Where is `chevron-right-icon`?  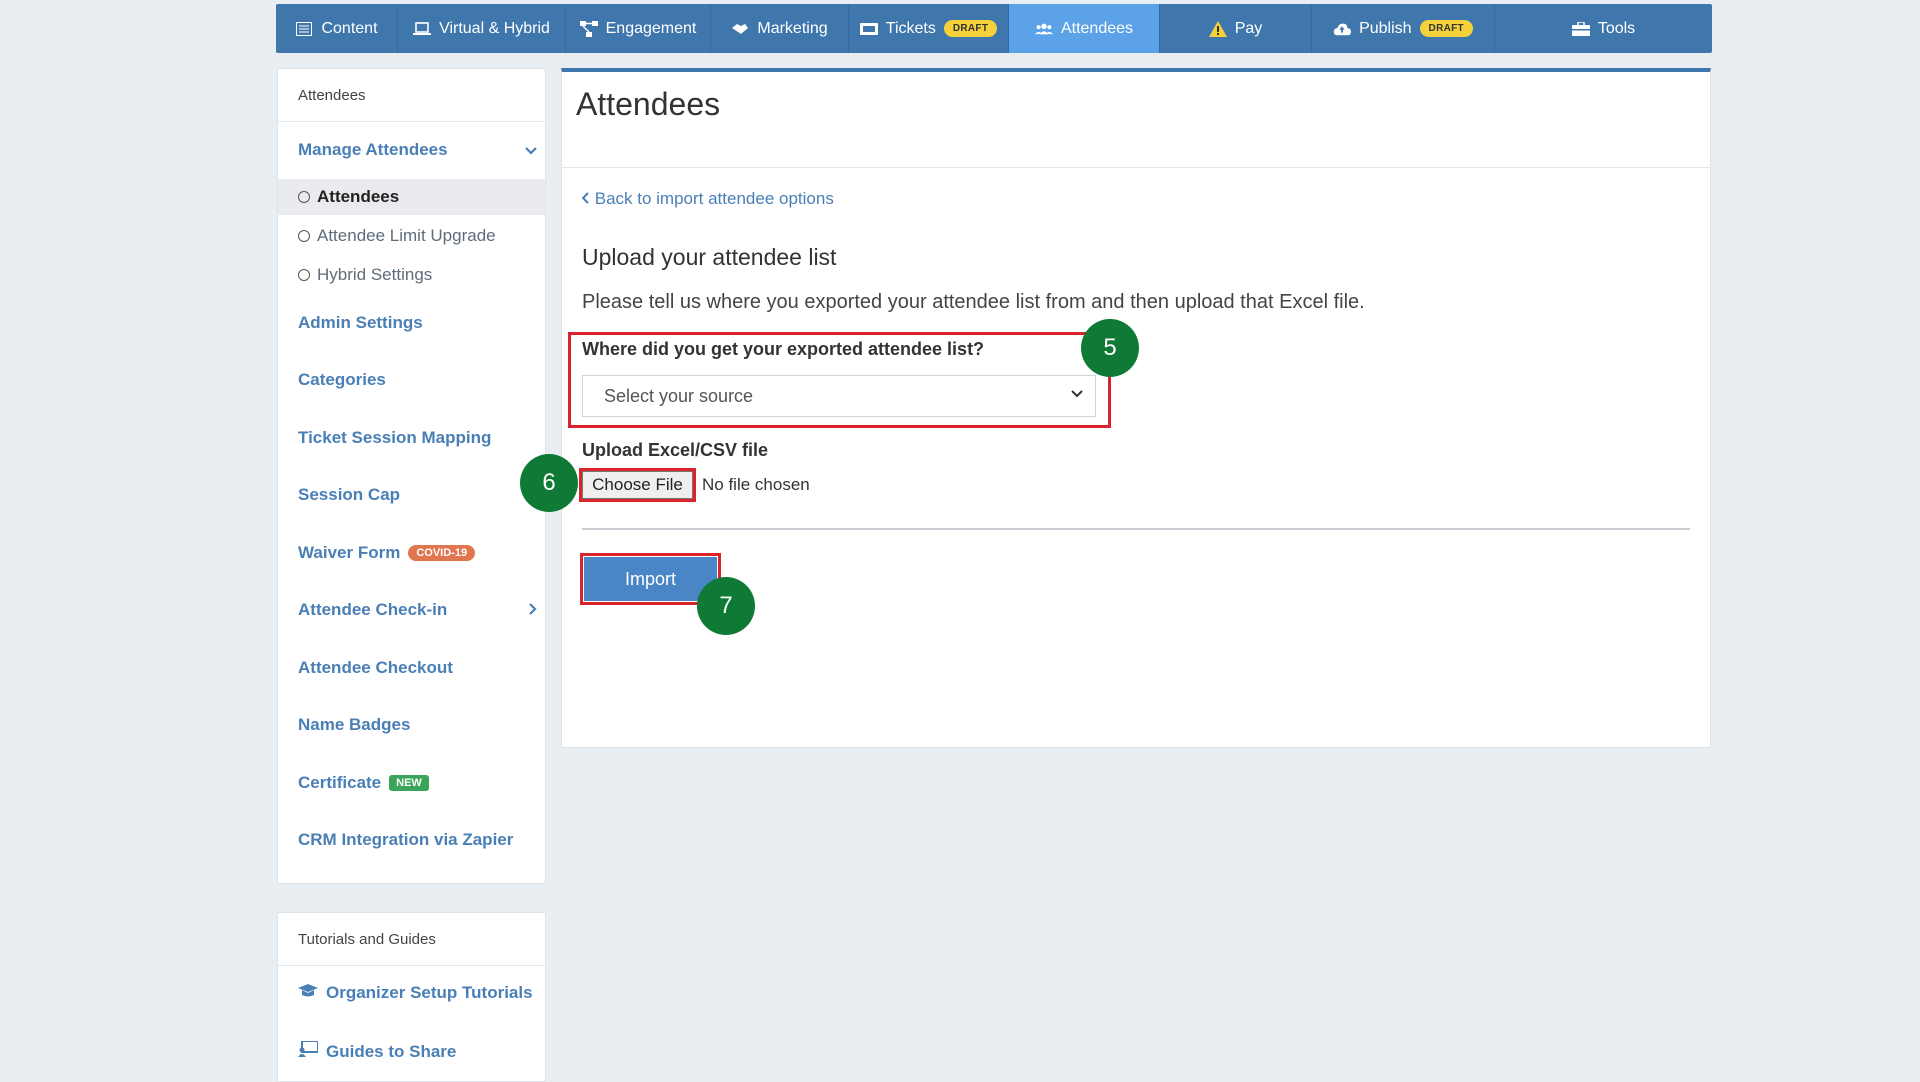
chevron-right-icon is located at coordinates (533, 610).